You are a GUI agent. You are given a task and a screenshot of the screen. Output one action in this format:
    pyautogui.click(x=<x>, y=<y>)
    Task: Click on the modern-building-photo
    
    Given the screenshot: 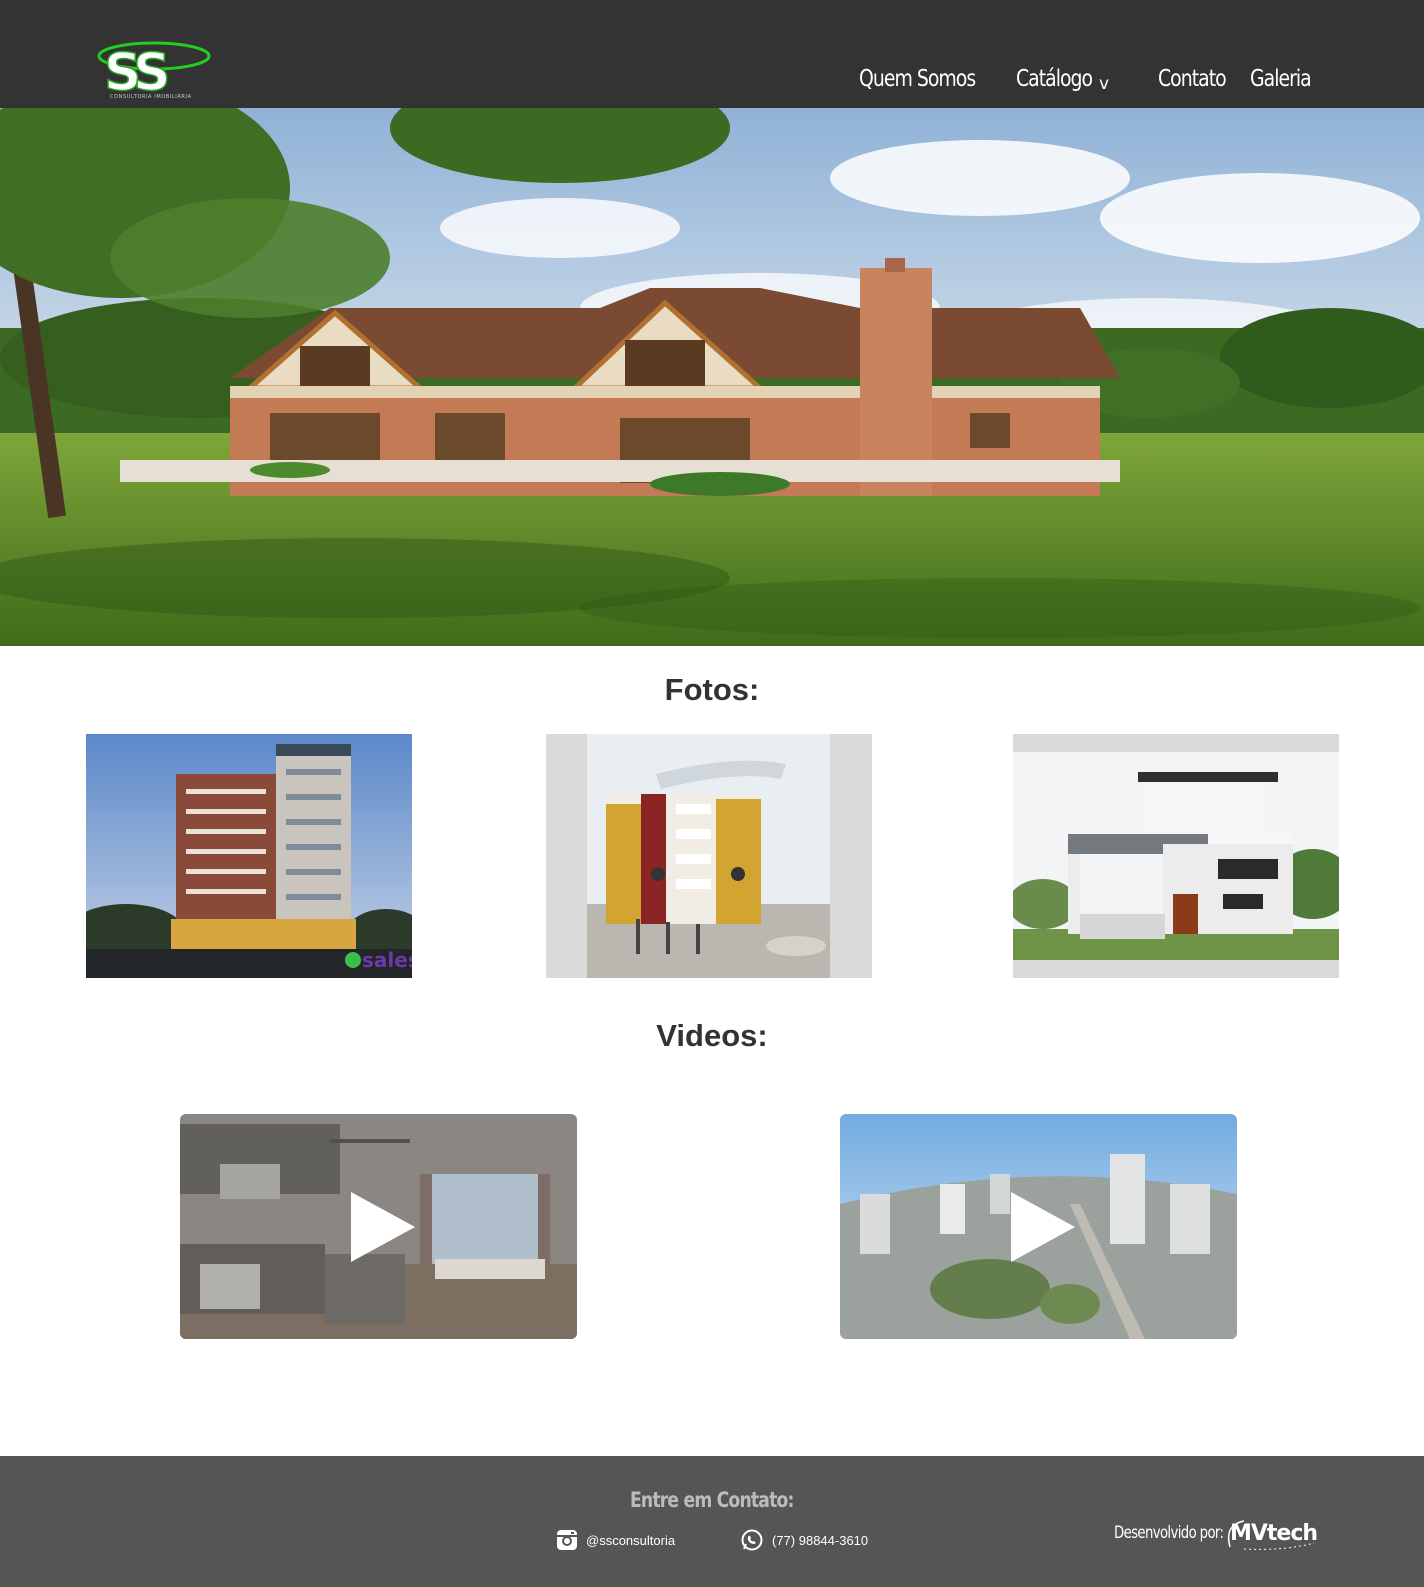 What is the action you would take?
    pyautogui.click(x=709, y=856)
    